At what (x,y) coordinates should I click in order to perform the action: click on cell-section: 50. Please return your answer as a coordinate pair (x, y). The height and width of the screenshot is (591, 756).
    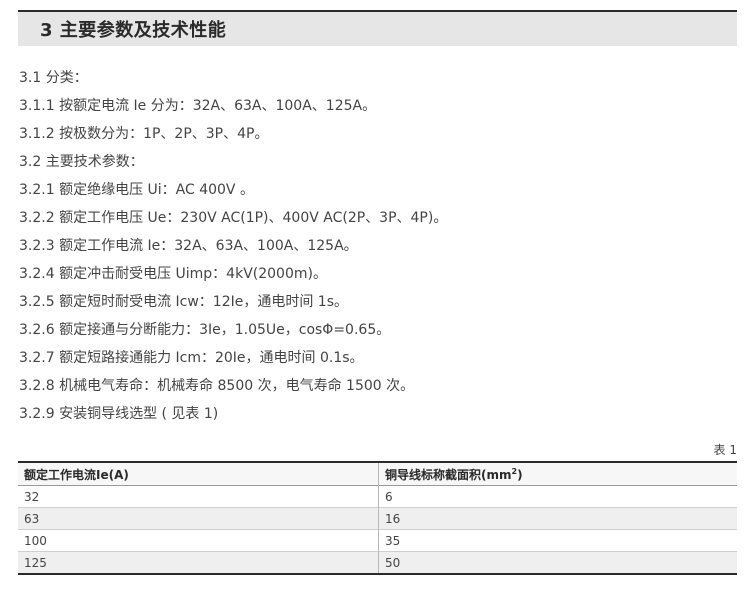
    Looking at the image, I should click on (393, 562).